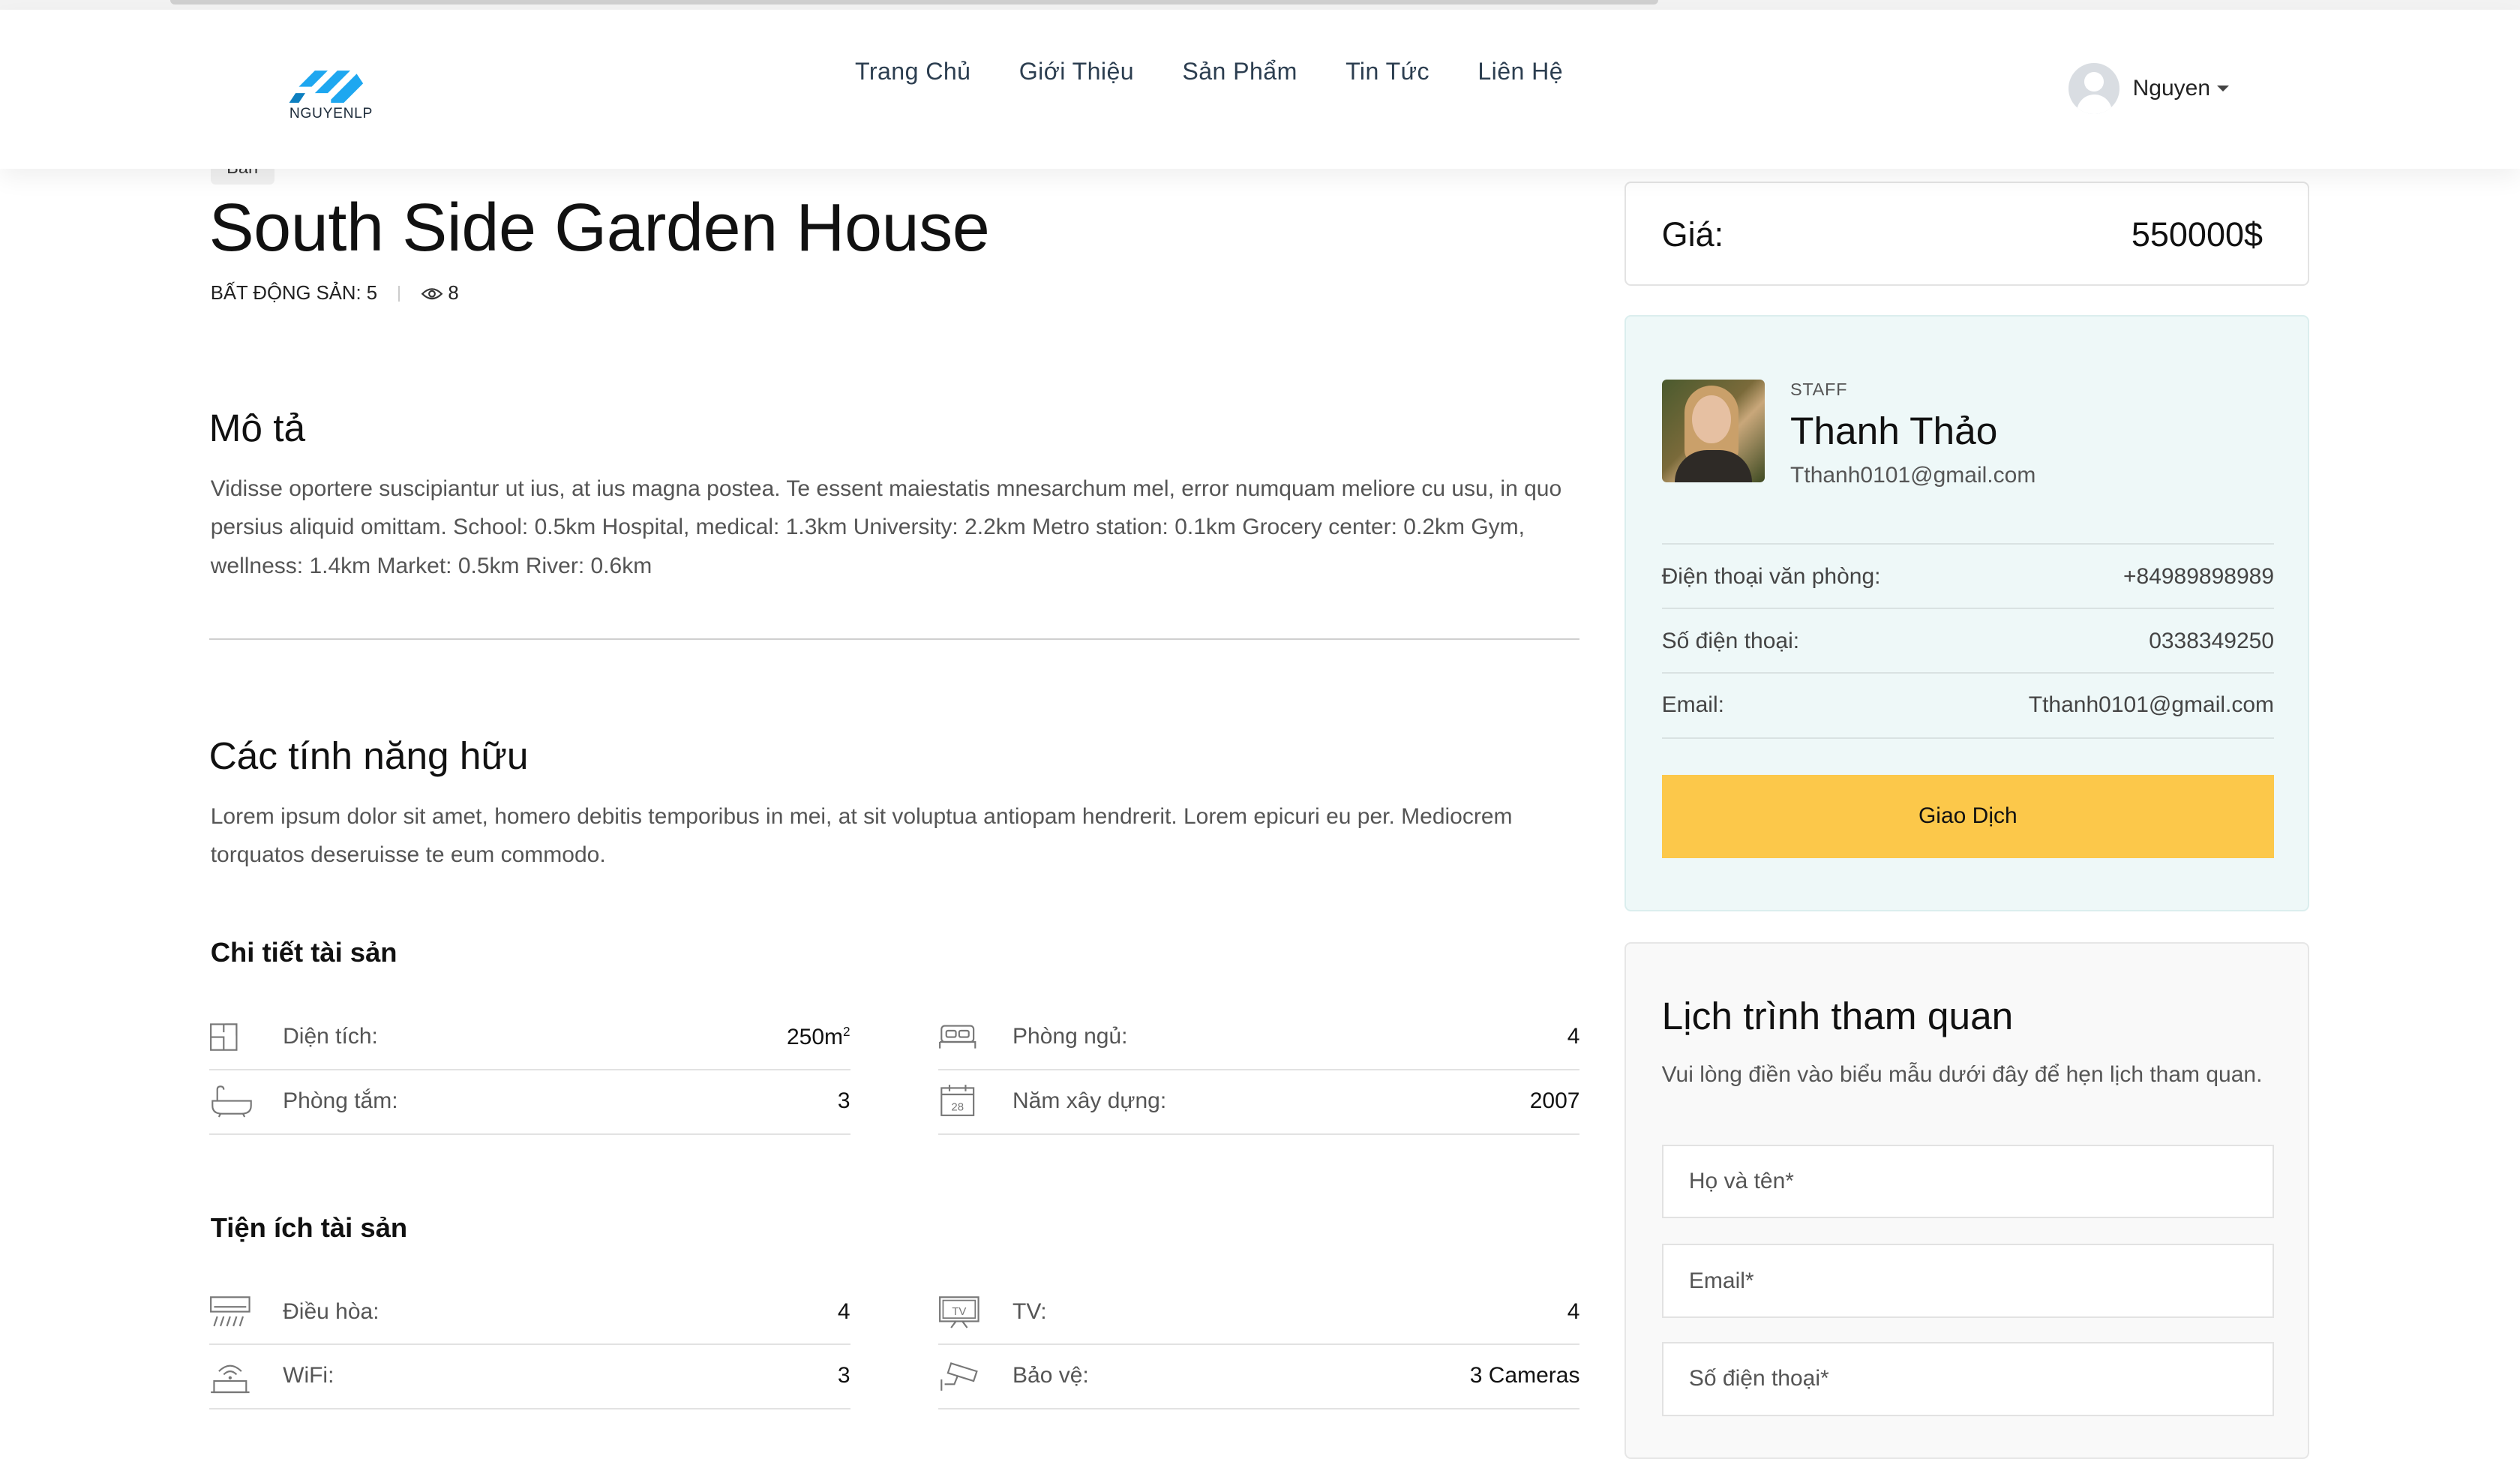 The height and width of the screenshot is (1459, 2520). Describe the element at coordinates (1837, 1016) in the screenshot. I see `tour-heading: Lịch trình tham quan` at that location.